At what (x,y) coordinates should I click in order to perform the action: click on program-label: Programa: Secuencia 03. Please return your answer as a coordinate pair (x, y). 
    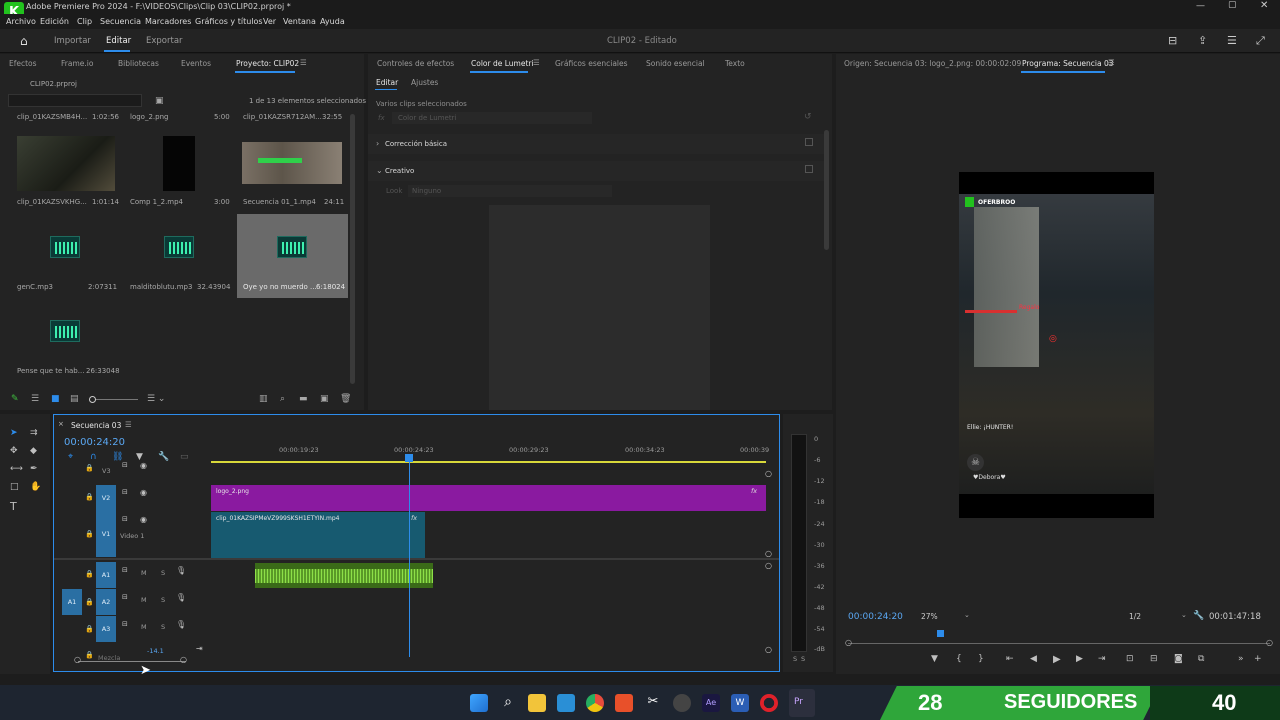
    Looking at the image, I should click on (1068, 63).